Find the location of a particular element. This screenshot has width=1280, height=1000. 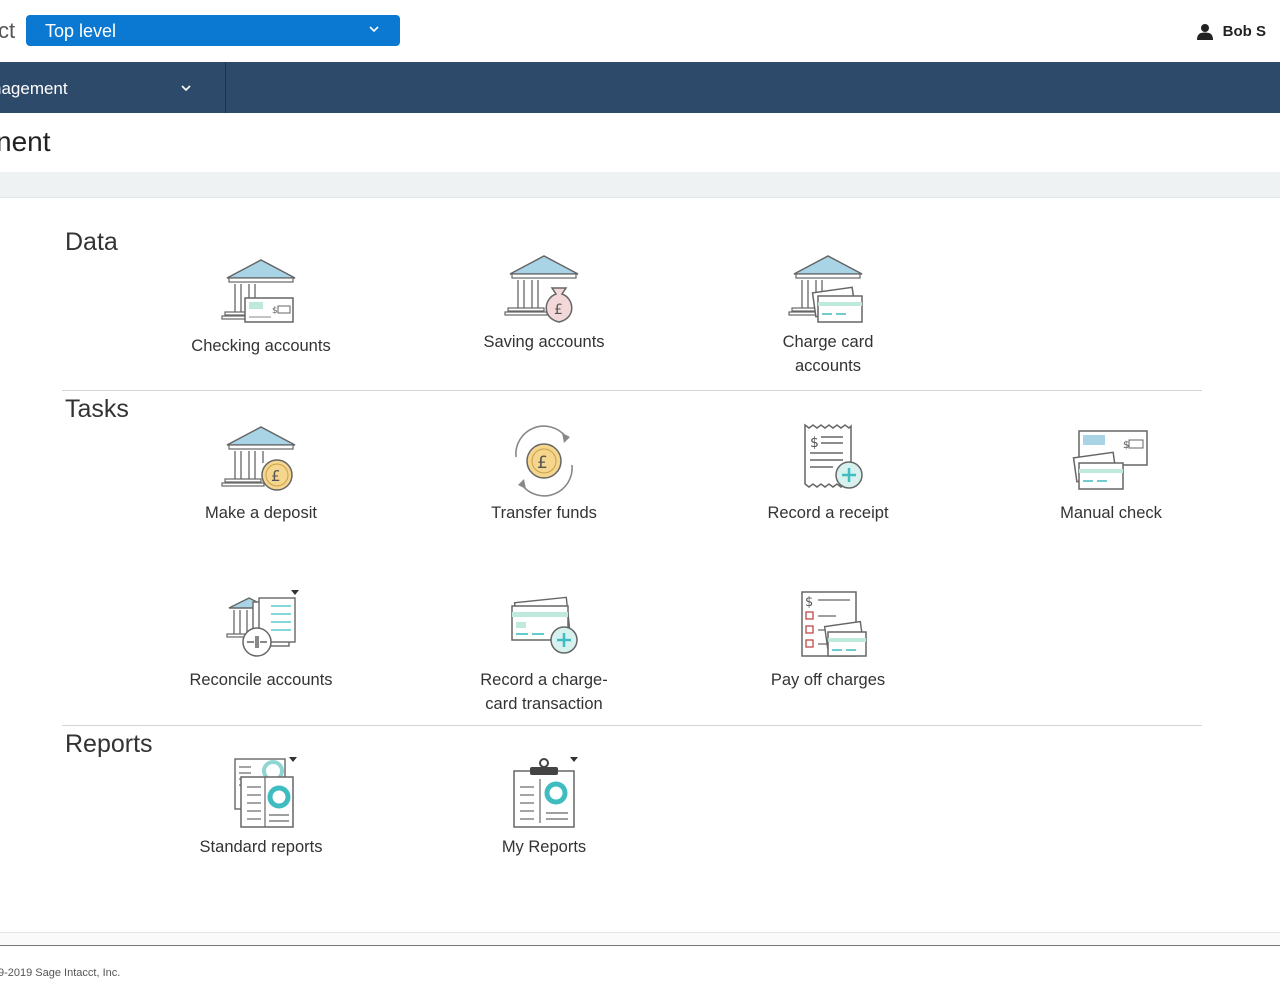

tile-record-a-receipt: $ Record a receipt is located at coordinates (828, 474).